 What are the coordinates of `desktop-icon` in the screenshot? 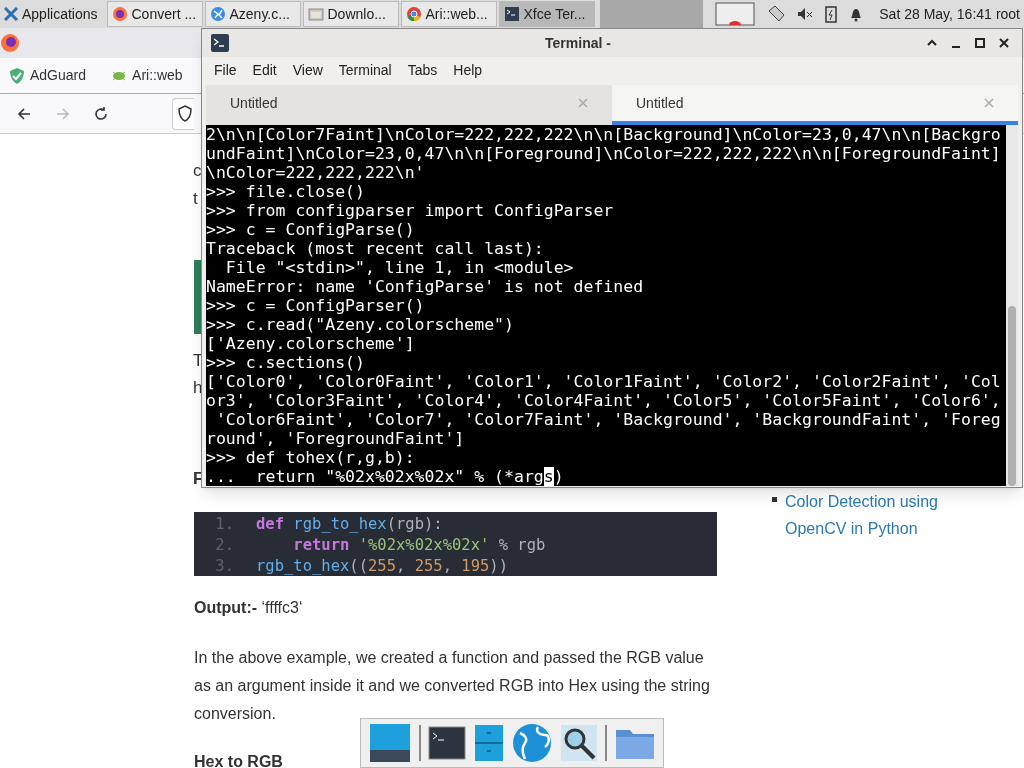 It's located at (389, 743).